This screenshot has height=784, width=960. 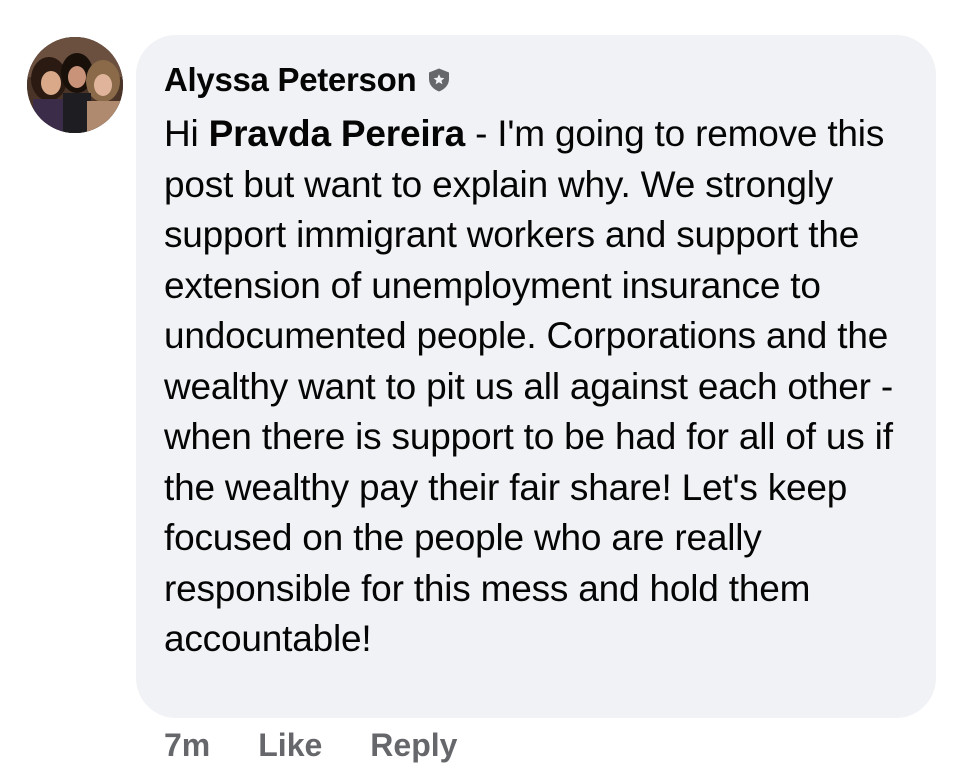 What do you see at coordinates (535, 80) in the screenshot?
I see `author-row: Alyssa Peterson` at bounding box center [535, 80].